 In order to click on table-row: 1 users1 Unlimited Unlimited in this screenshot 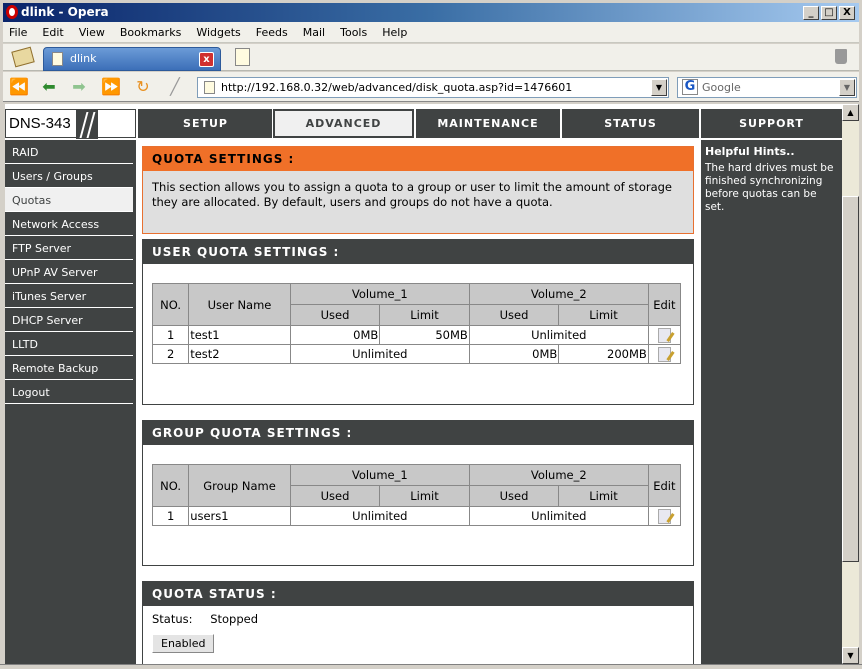, I will do `click(416, 516)`.